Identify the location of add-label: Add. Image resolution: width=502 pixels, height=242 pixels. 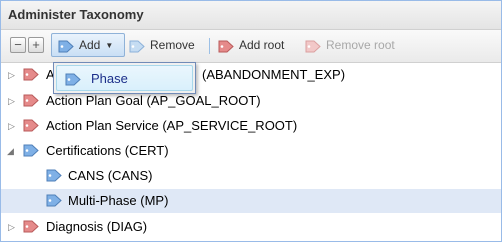
(90, 45).